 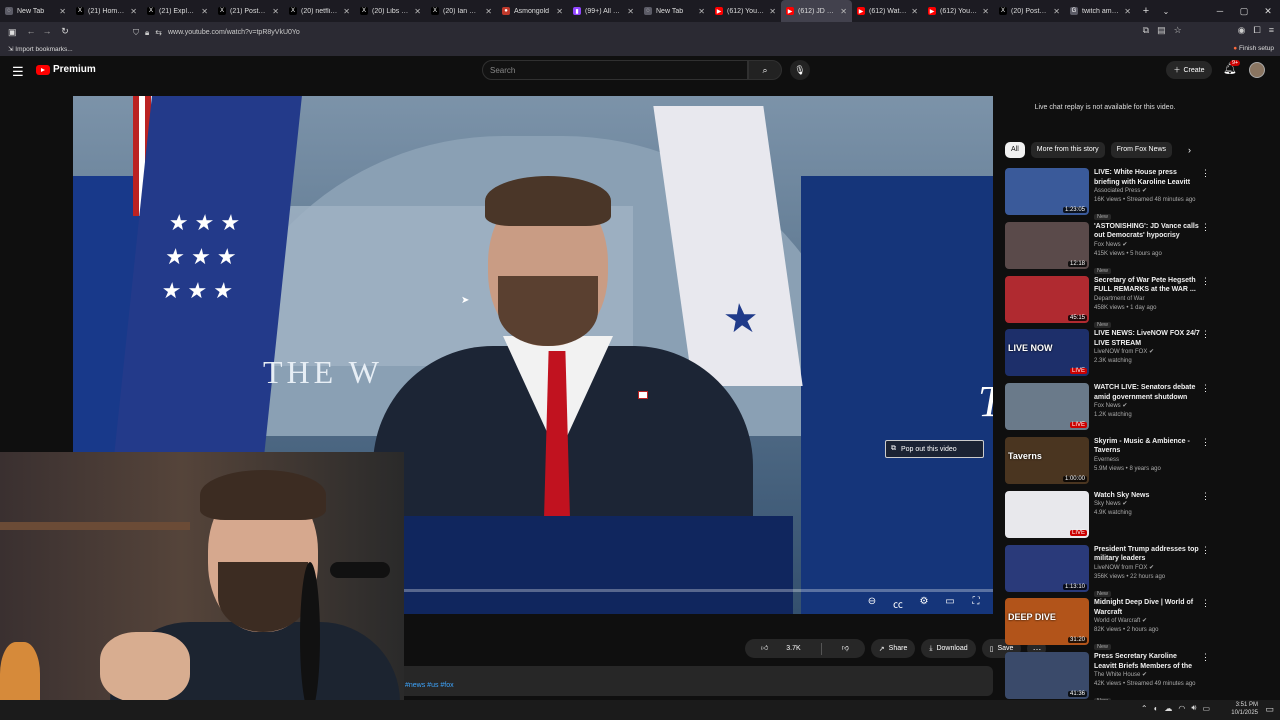 I want to click on maximize-icon: ▢, so click(x=1244, y=11).